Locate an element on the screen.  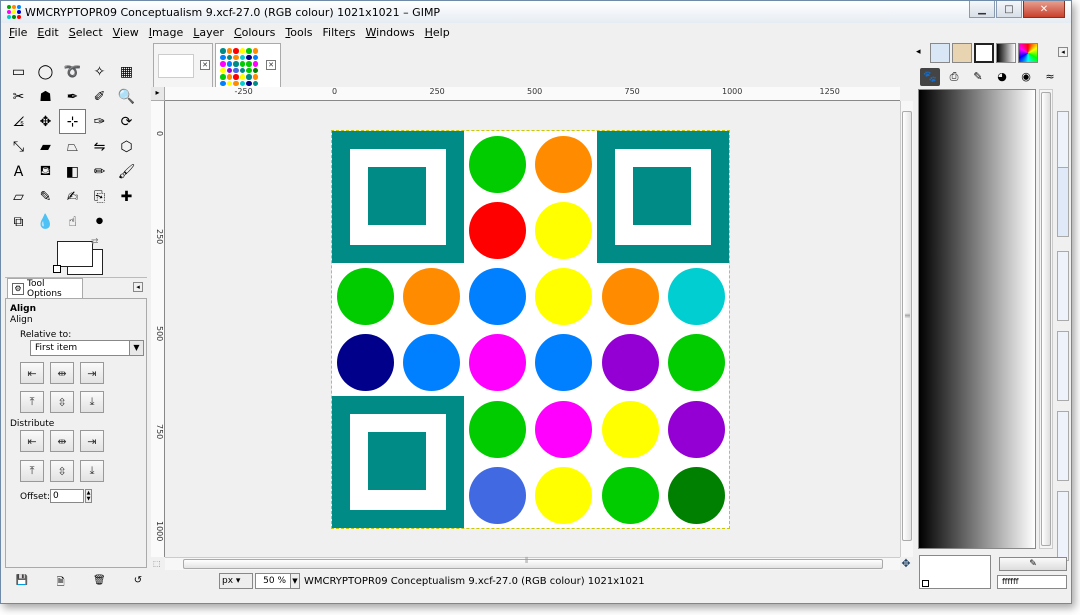
relative-to-select: First item ▼ is located at coordinates (87, 348).